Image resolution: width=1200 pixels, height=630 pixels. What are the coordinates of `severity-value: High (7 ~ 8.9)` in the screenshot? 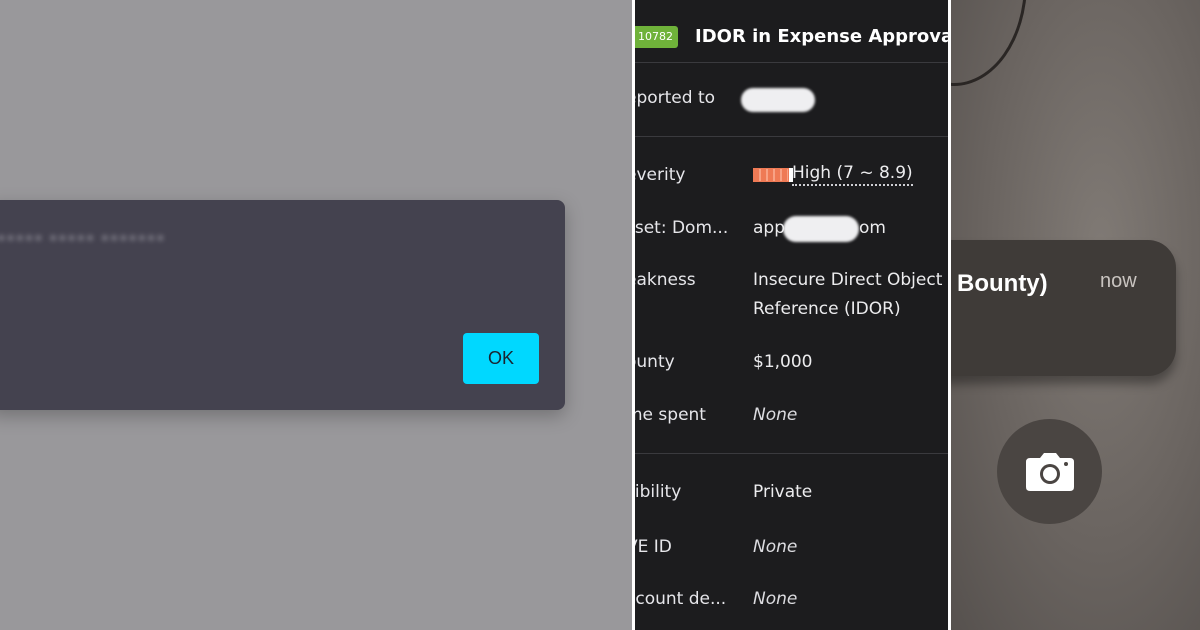 It's located at (852, 174).